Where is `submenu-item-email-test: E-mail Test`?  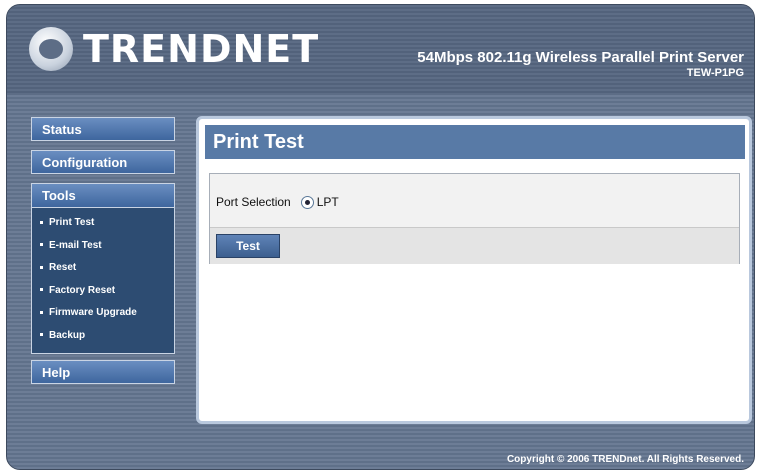 submenu-item-email-test: E-mail Test is located at coordinates (107, 246).